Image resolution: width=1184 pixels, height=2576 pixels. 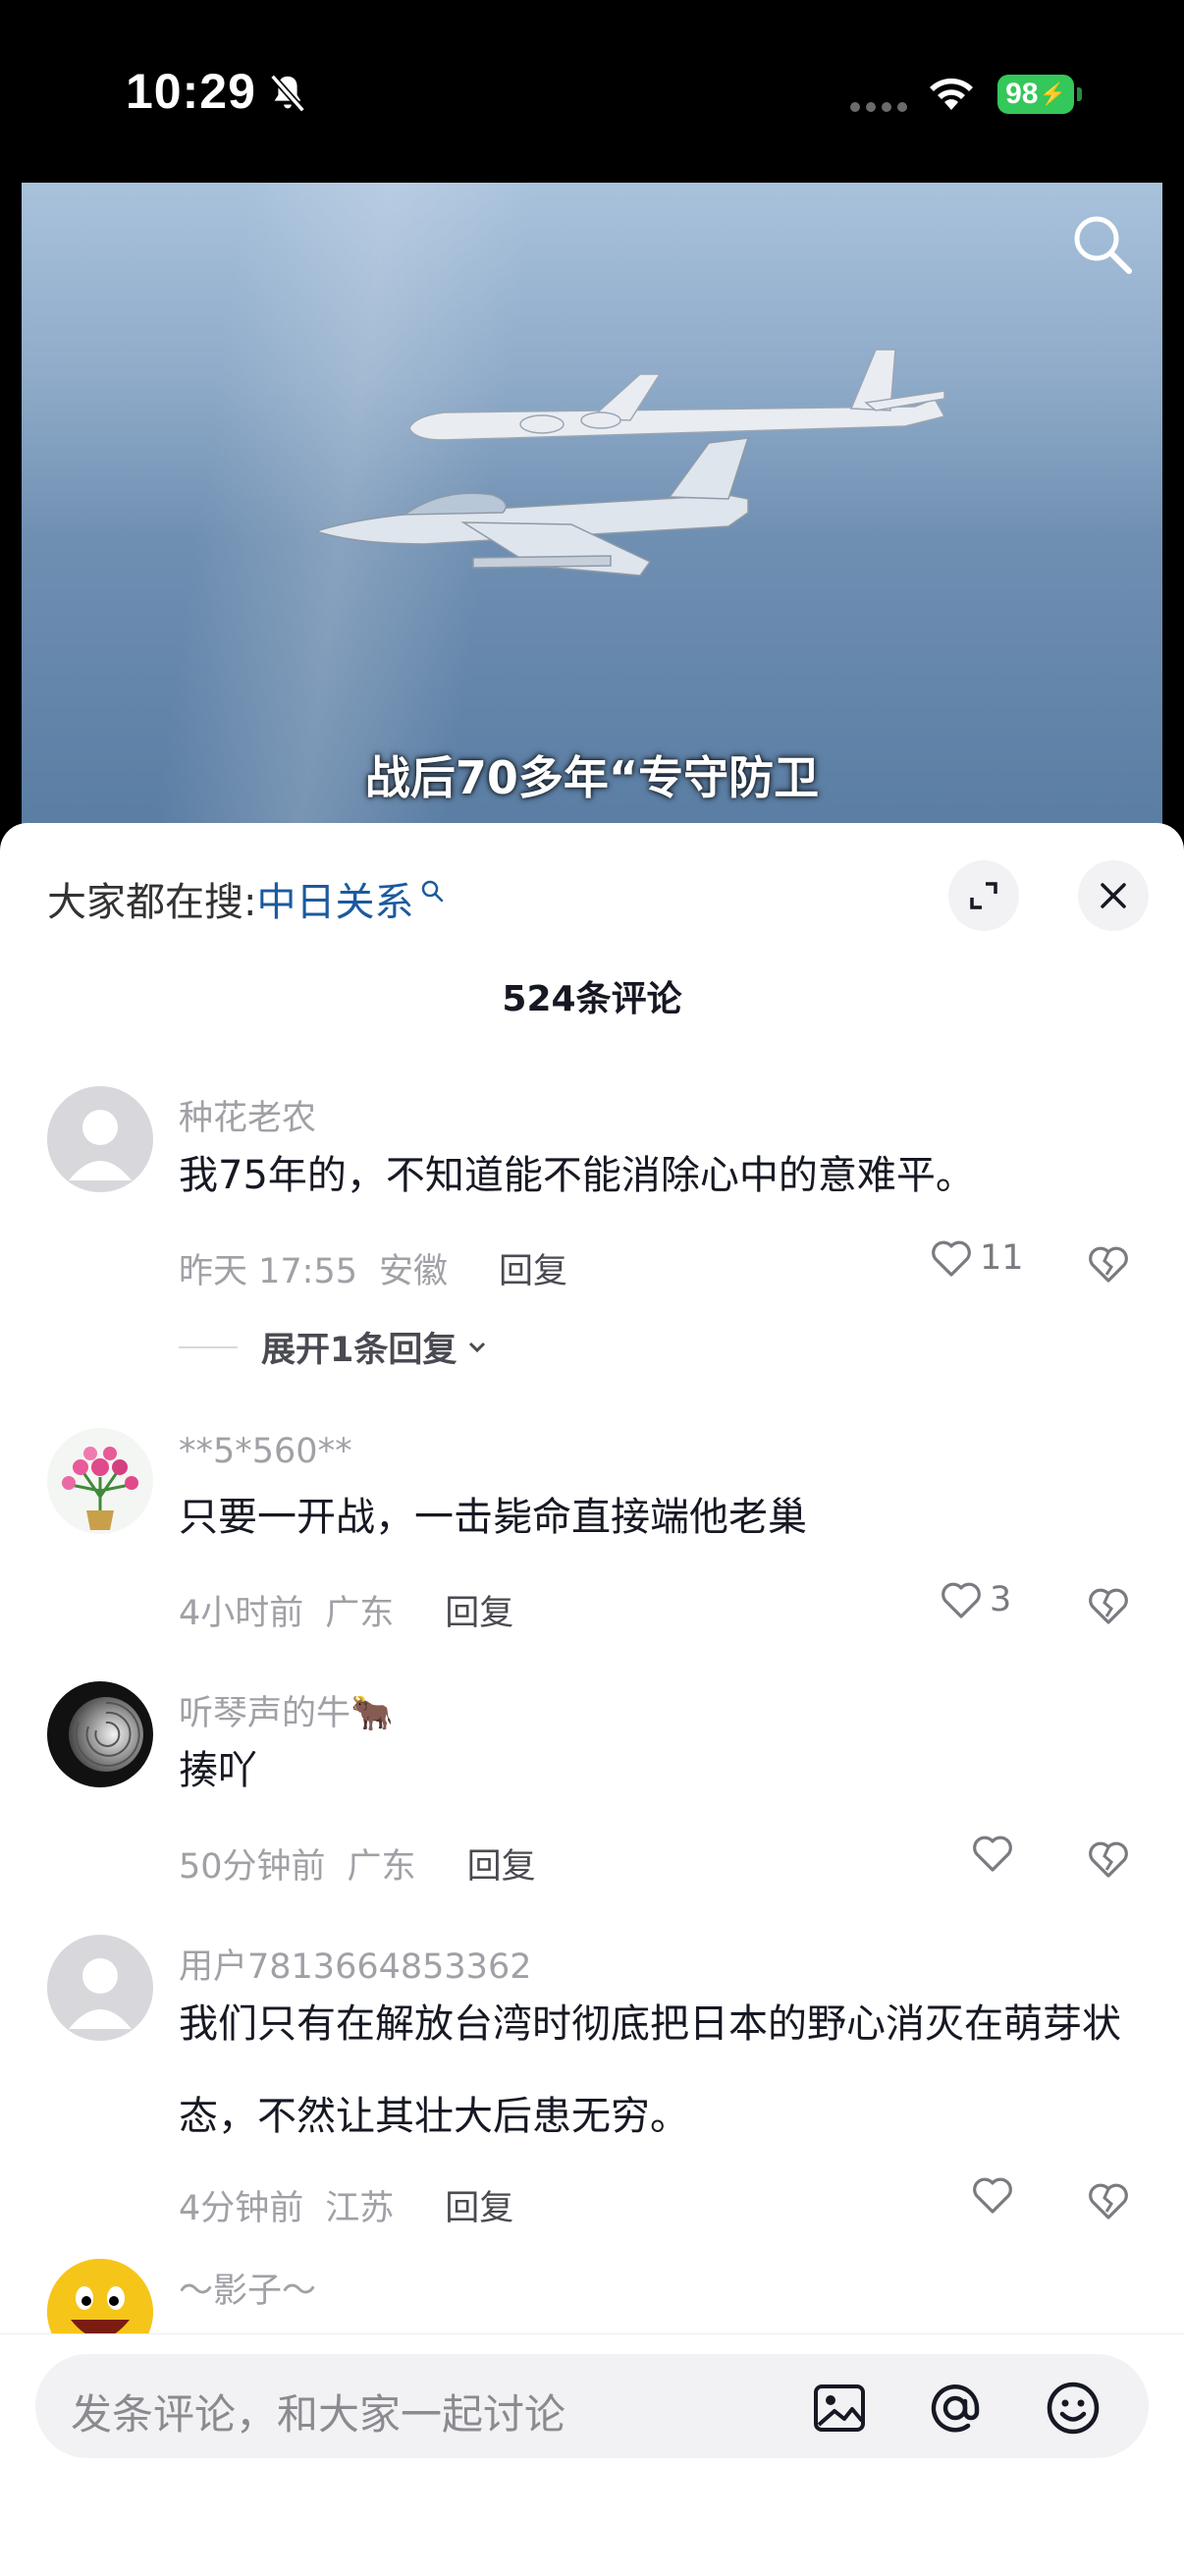 I want to click on comment-input-bar: 发条评论，和大家一起讨论, so click(x=592, y=2455).